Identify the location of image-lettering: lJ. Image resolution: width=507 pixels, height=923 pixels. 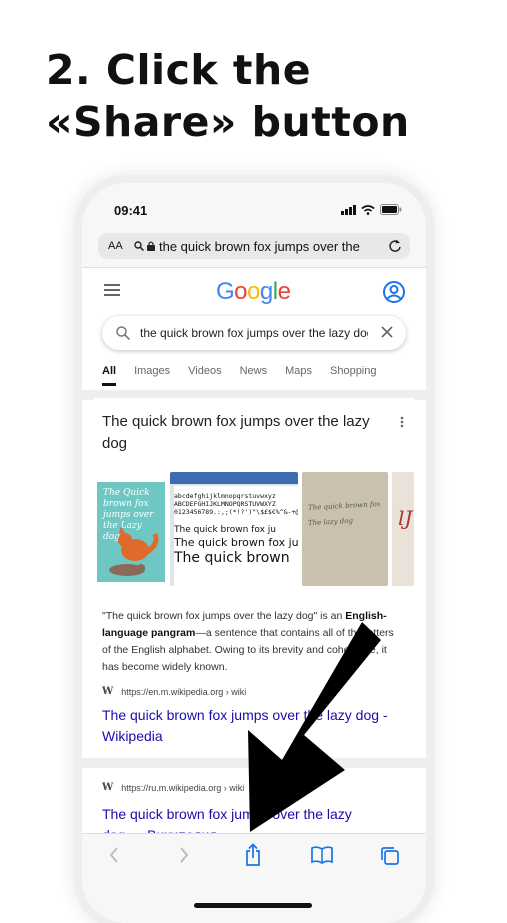
(405, 518).